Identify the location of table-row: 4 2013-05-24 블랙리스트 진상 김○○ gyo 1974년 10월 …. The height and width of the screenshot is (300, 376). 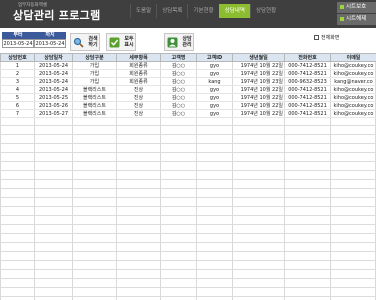
(188, 89).